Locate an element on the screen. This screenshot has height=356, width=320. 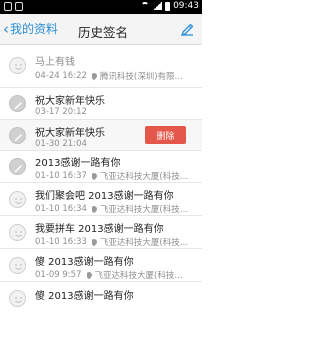
notification-icons is located at coordinates (13, 6).